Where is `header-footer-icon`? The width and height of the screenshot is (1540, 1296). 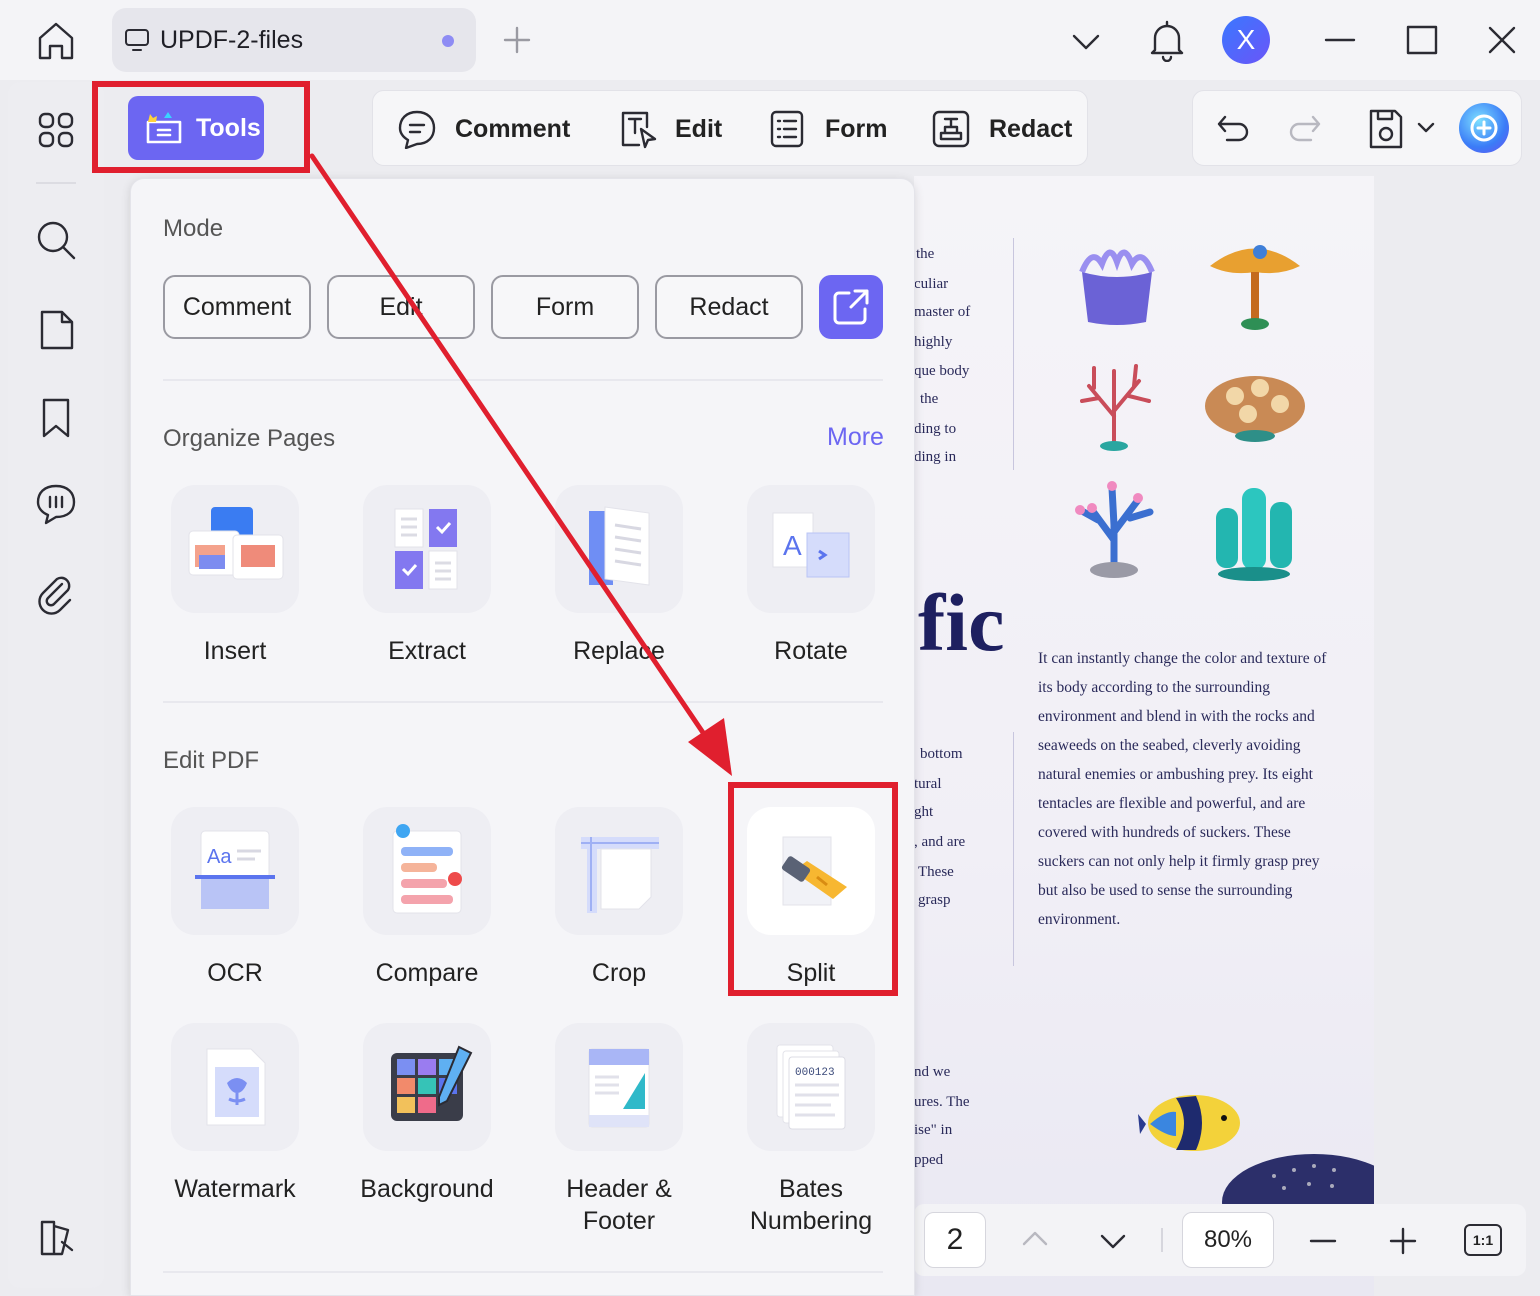
header-footer-icon is located at coordinates (619, 1087).